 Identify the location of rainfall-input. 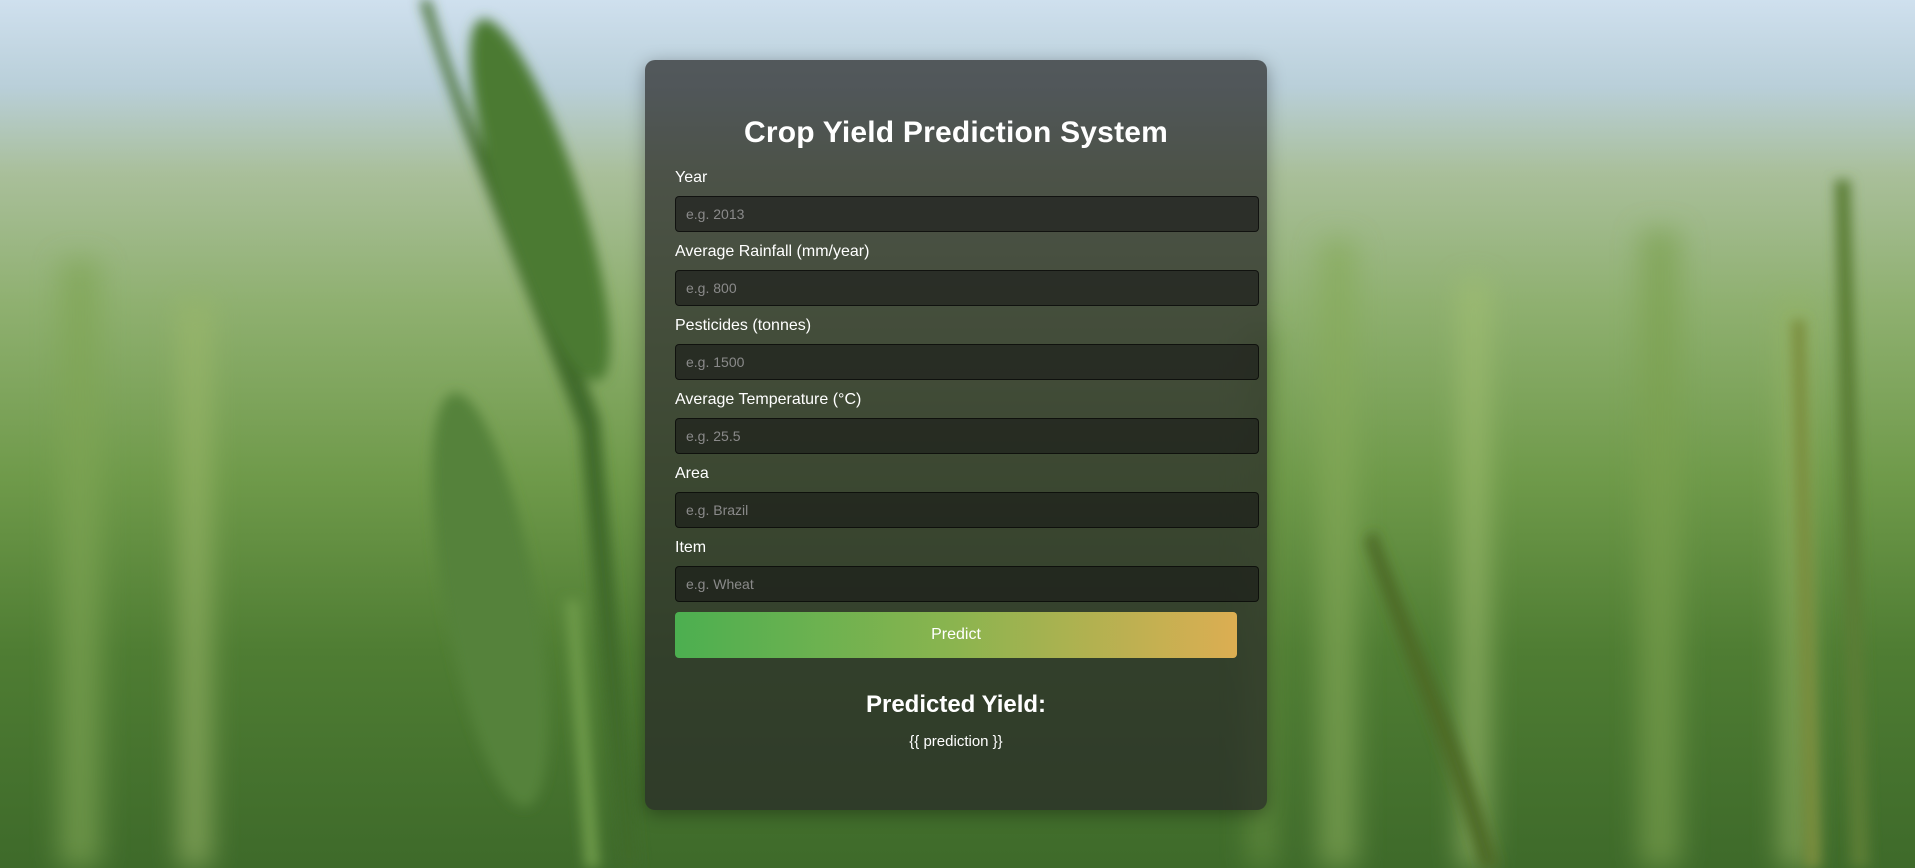
(967, 288).